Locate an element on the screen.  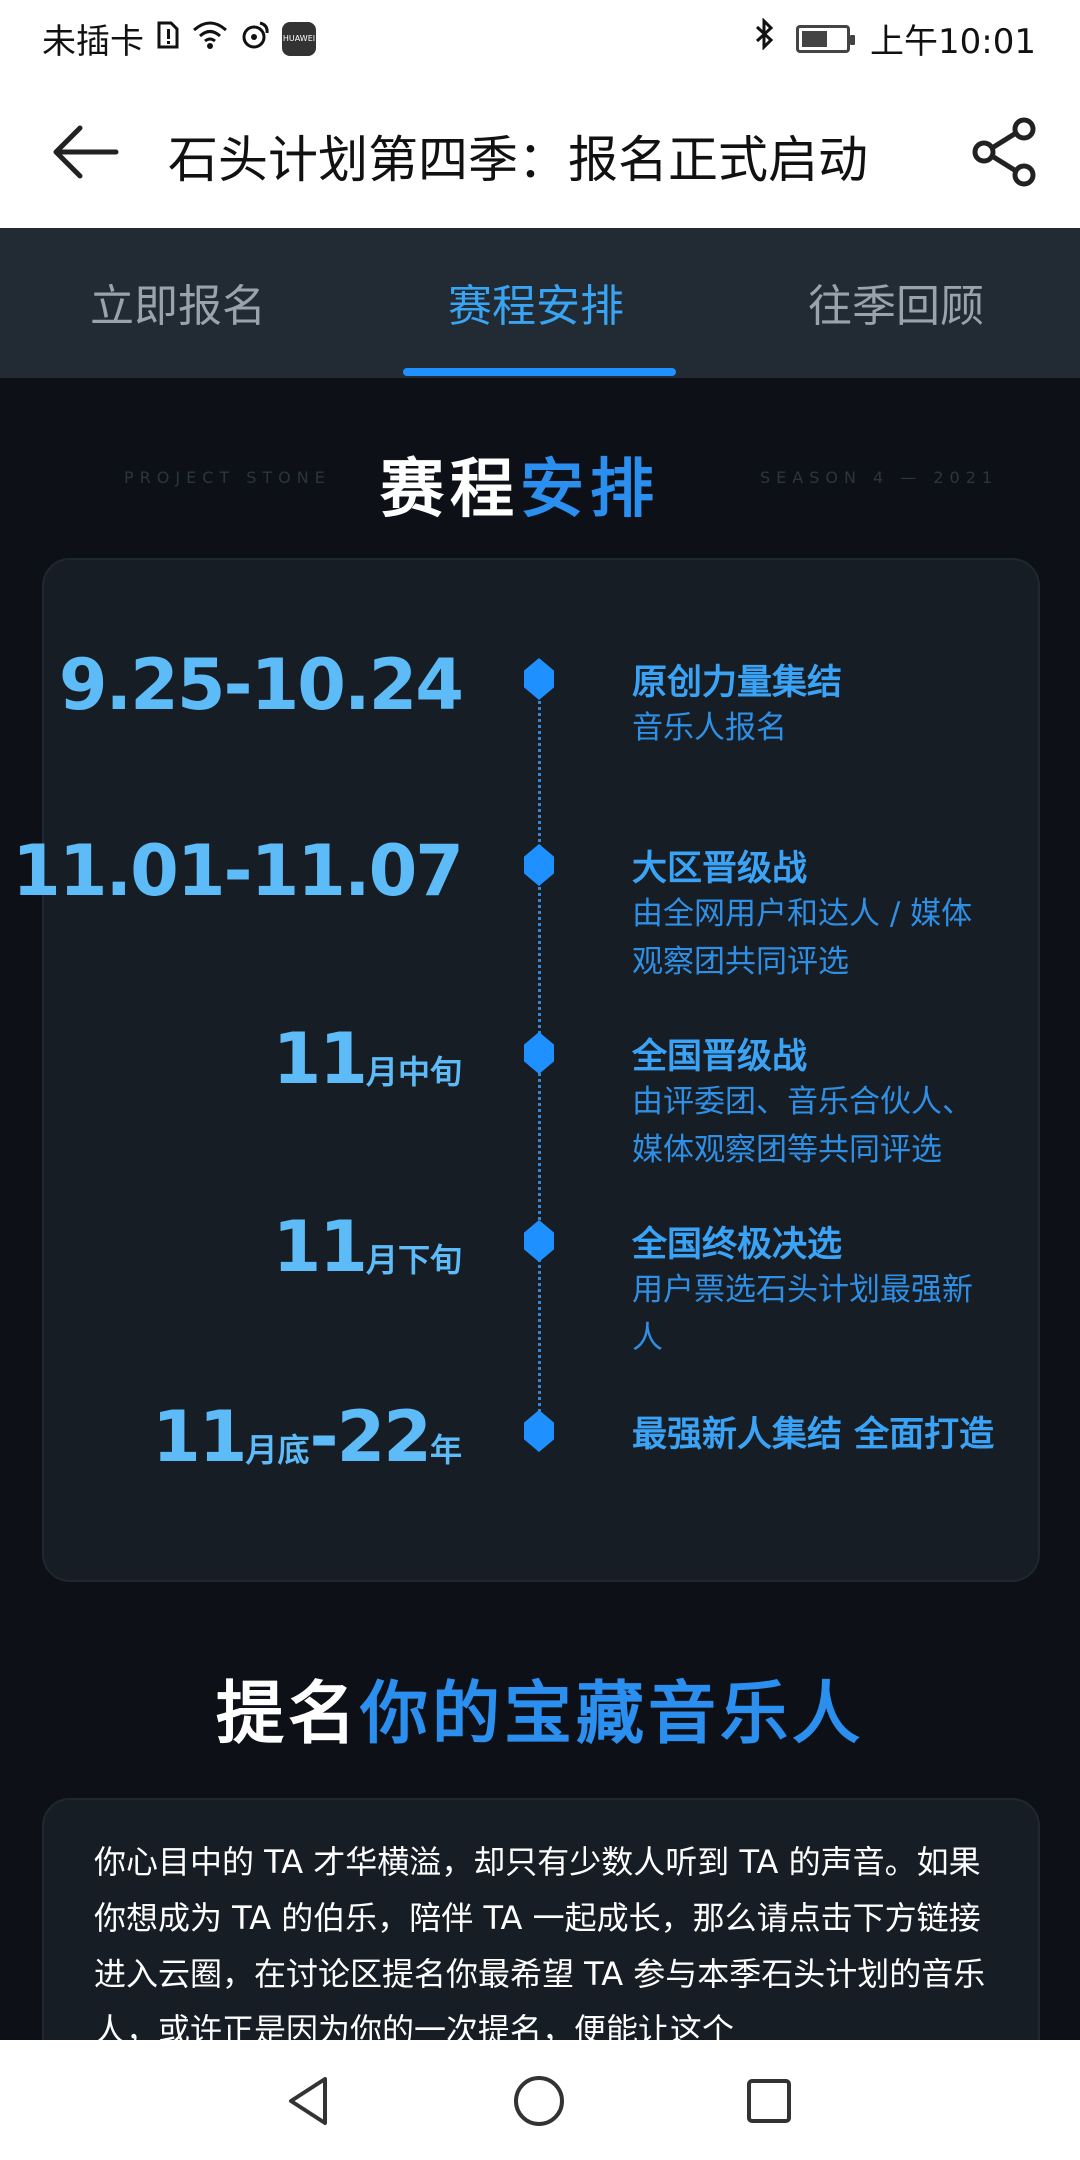
arrow-left-icon is located at coordinates (86, 152).